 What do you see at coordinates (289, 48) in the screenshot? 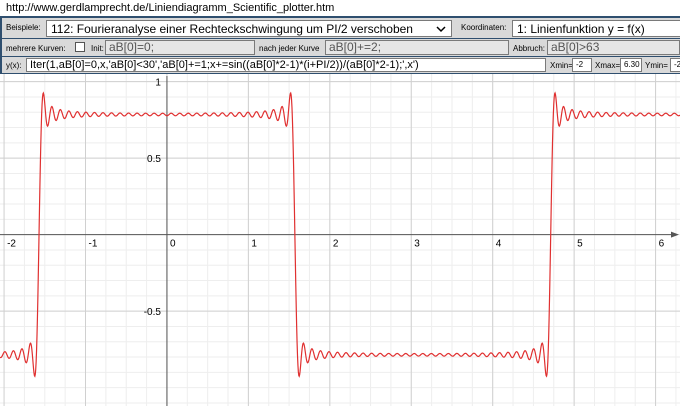
I see `after-curve-label: nach jeder Kurve` at bounding box center [289, 48].